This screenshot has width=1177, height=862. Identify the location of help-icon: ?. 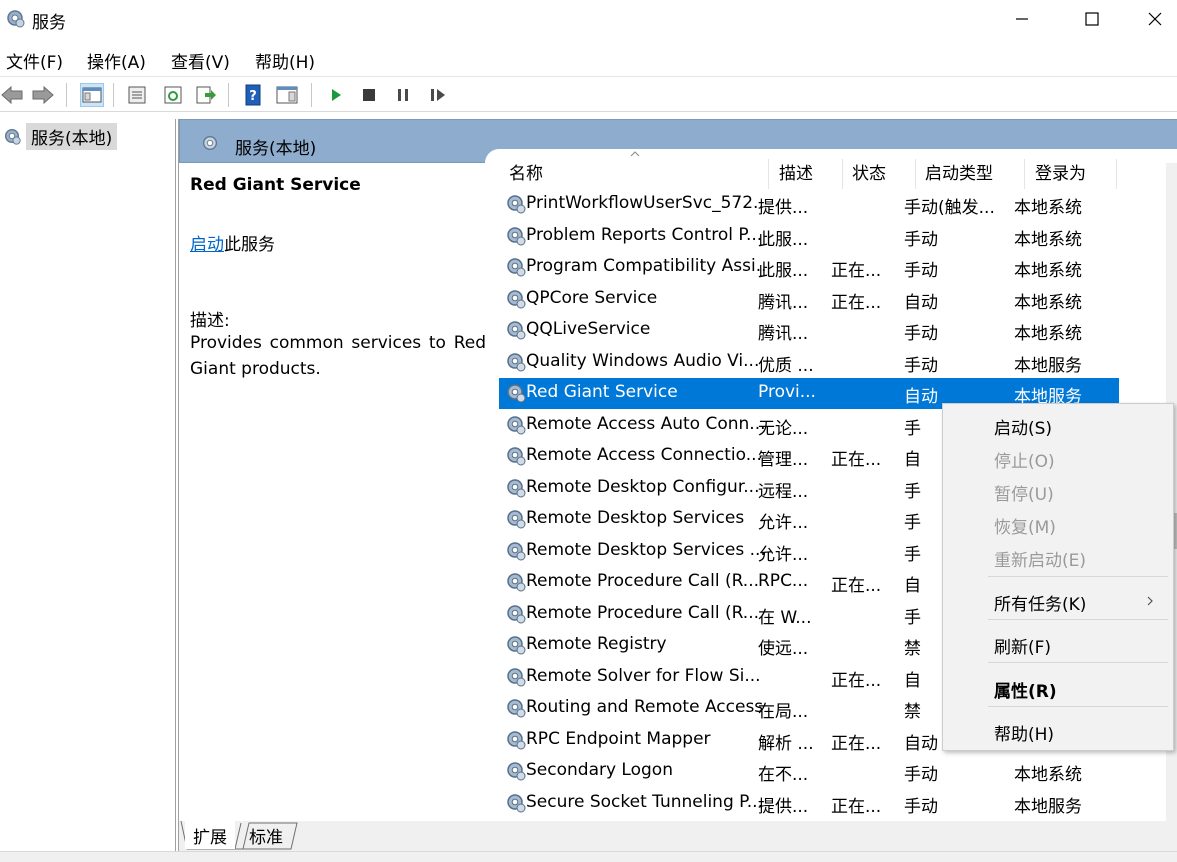
(253, 95).